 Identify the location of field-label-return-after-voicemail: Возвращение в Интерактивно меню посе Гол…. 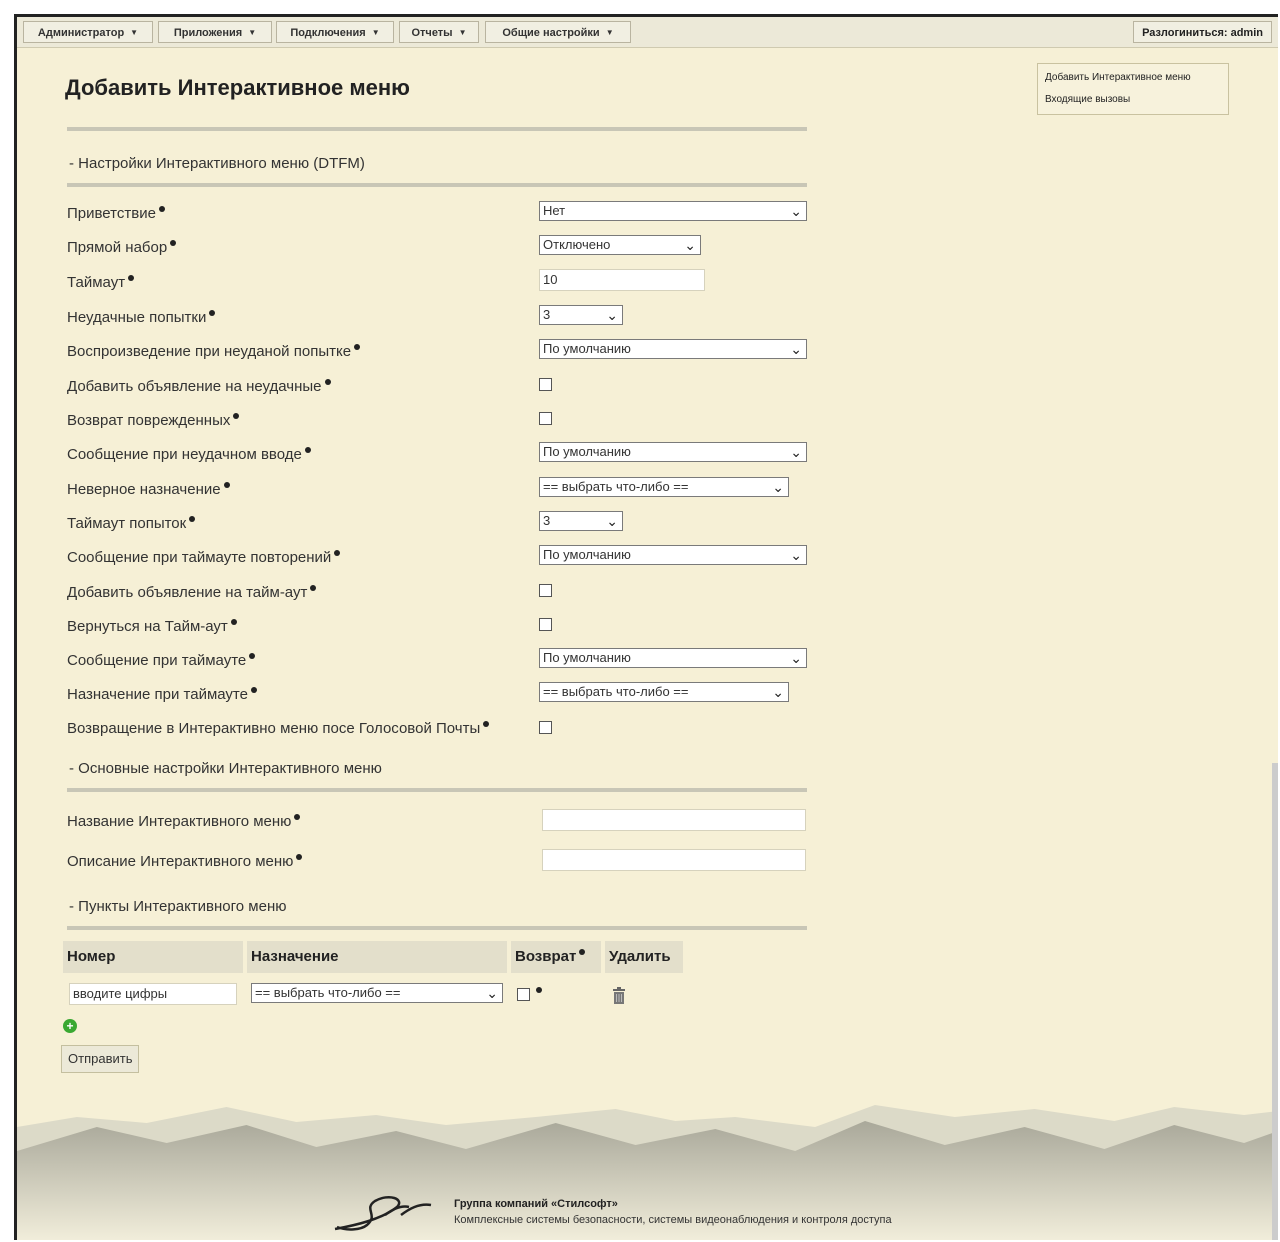
(278, 728).